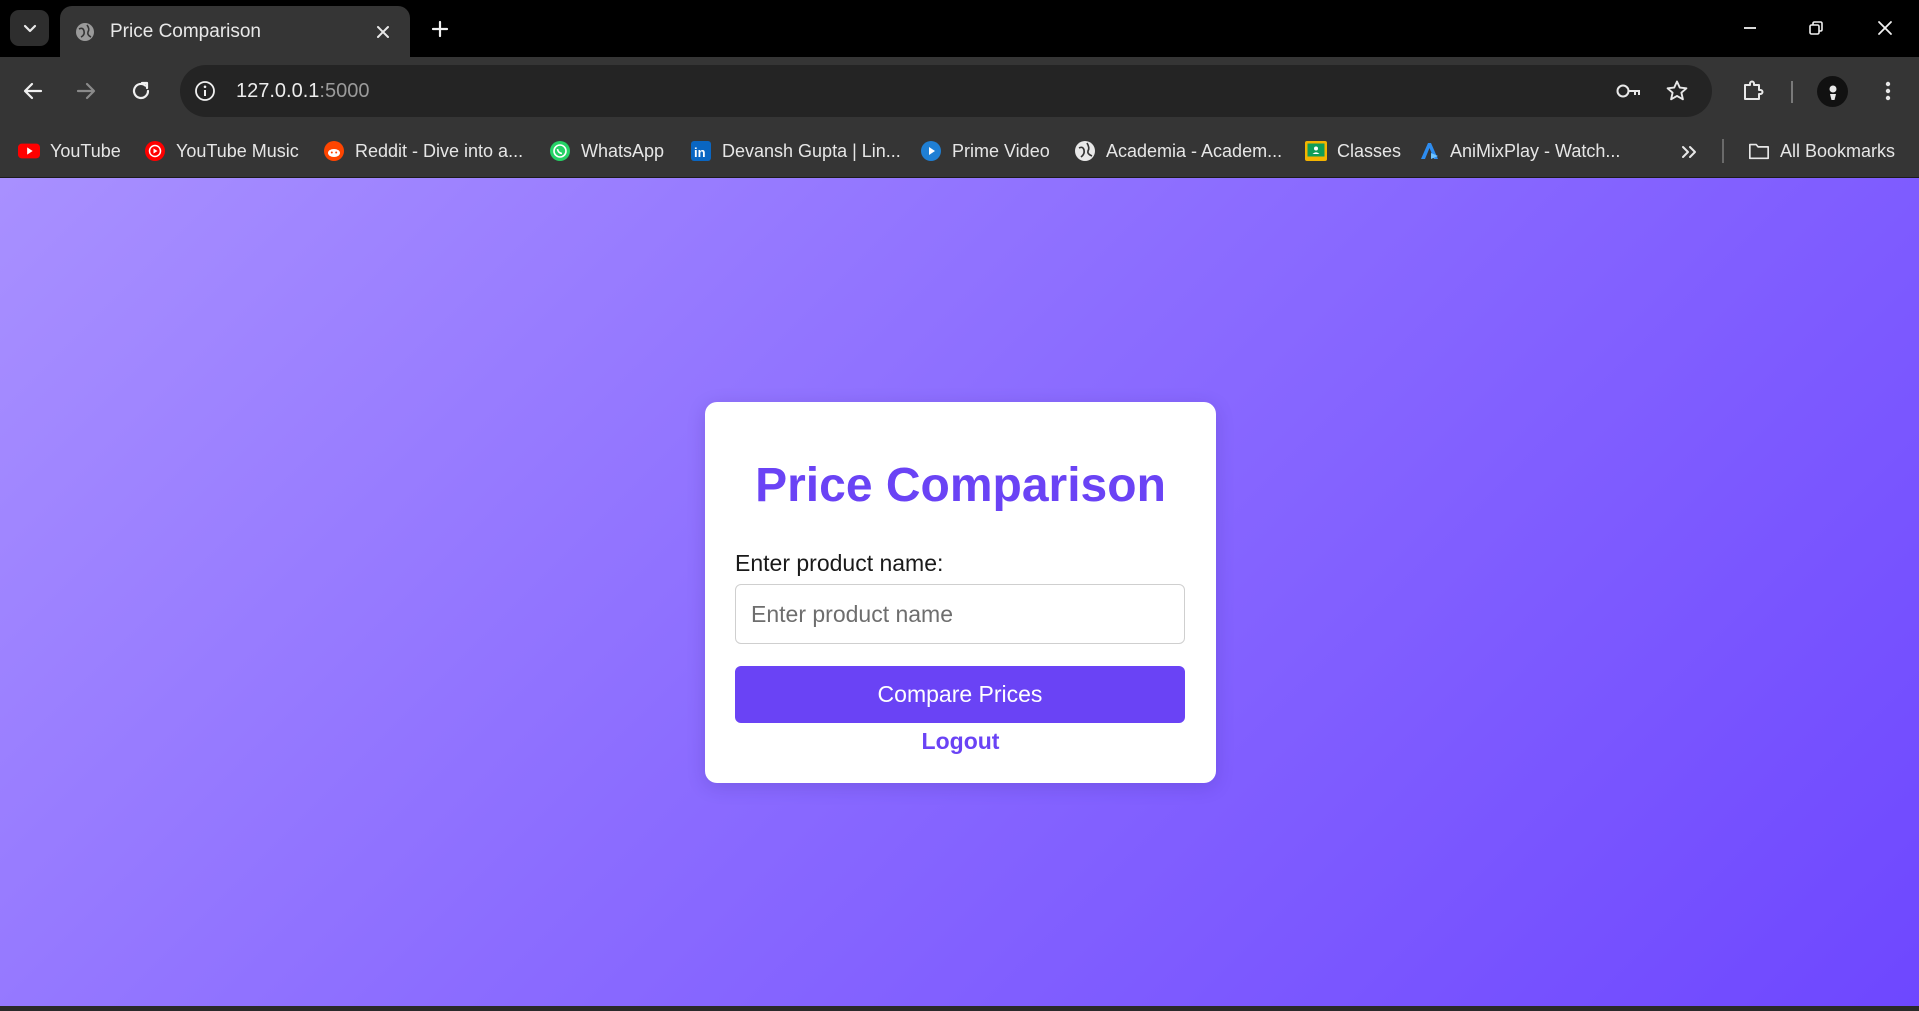 The width and height of the screenshot is (1919, 1011). I want to click on password-manager-button, so click(1629, 91).